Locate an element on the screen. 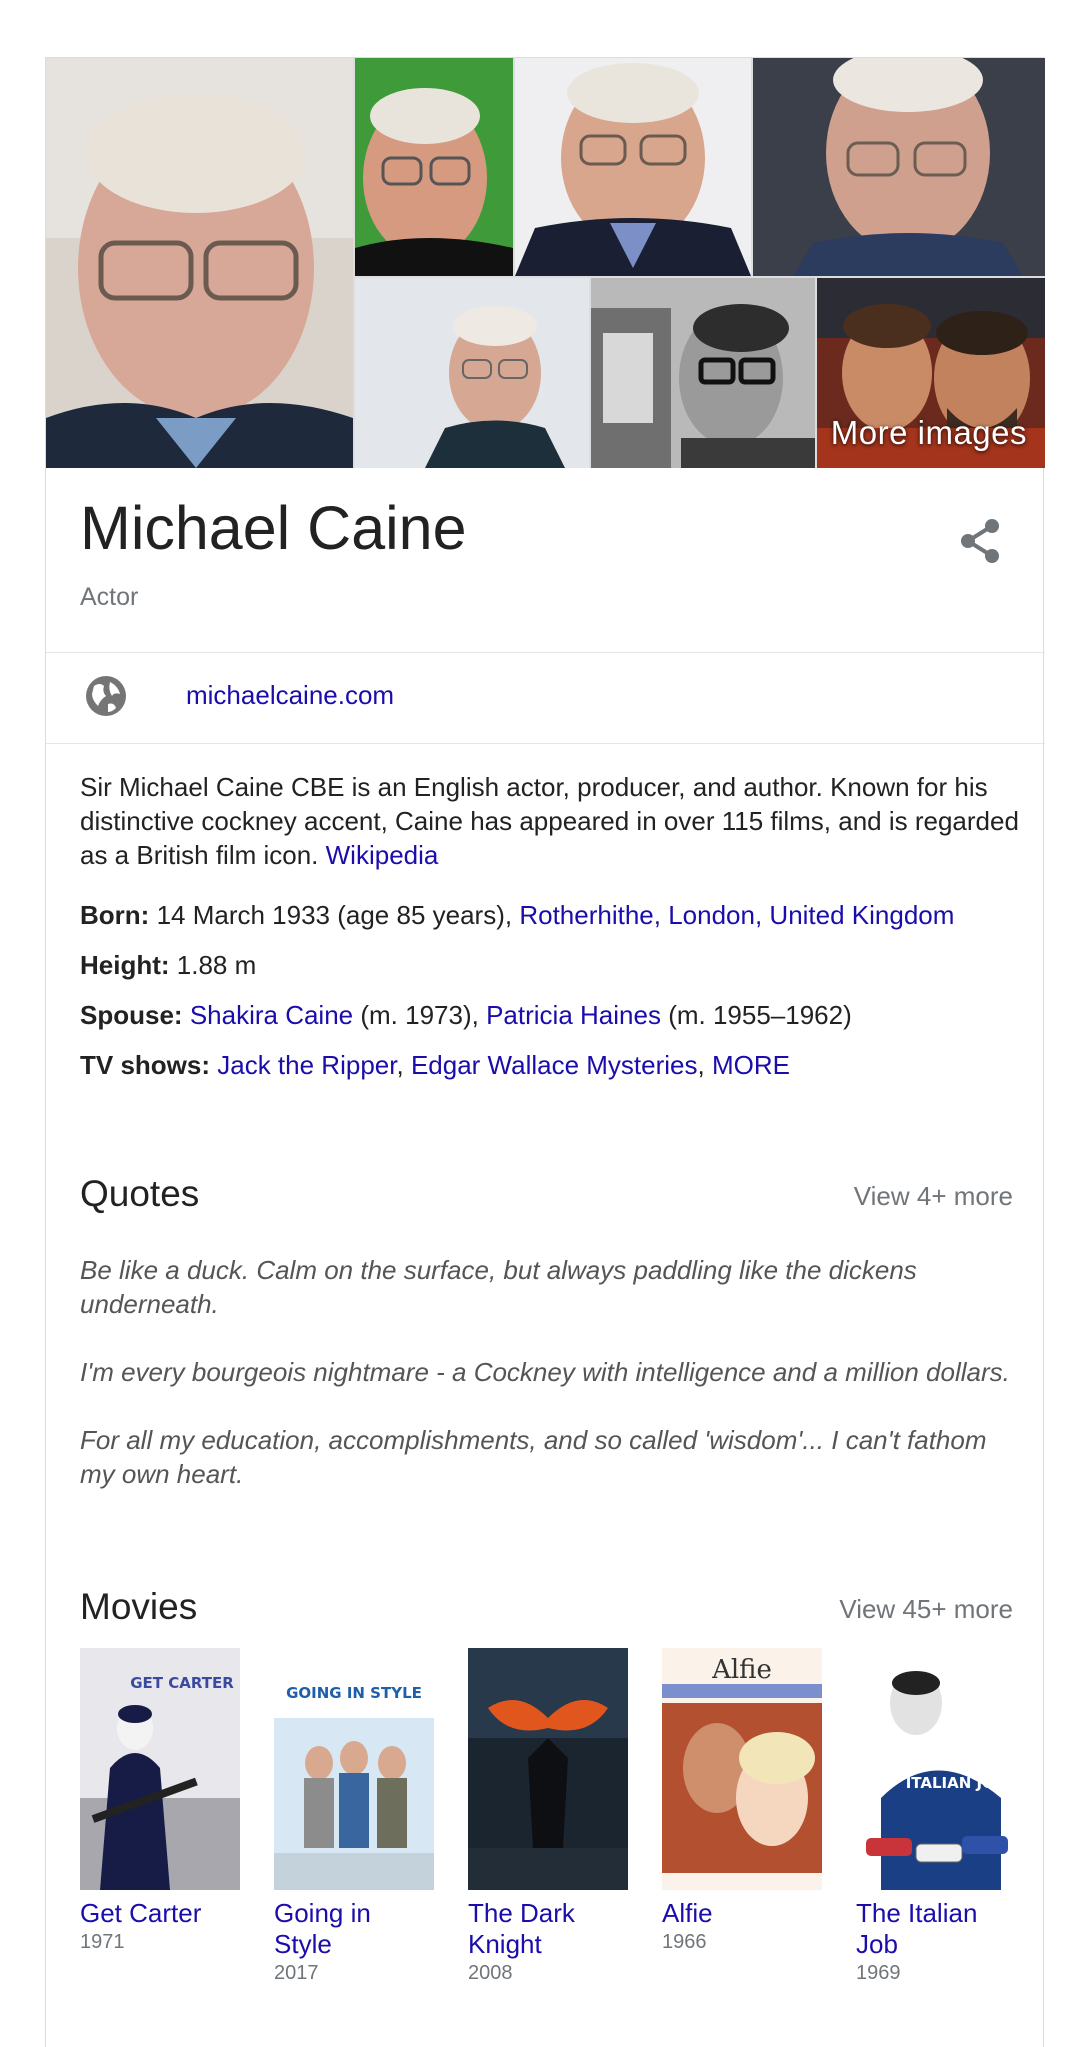  movie-year: 2008 is located at coordinates (490, 1973).